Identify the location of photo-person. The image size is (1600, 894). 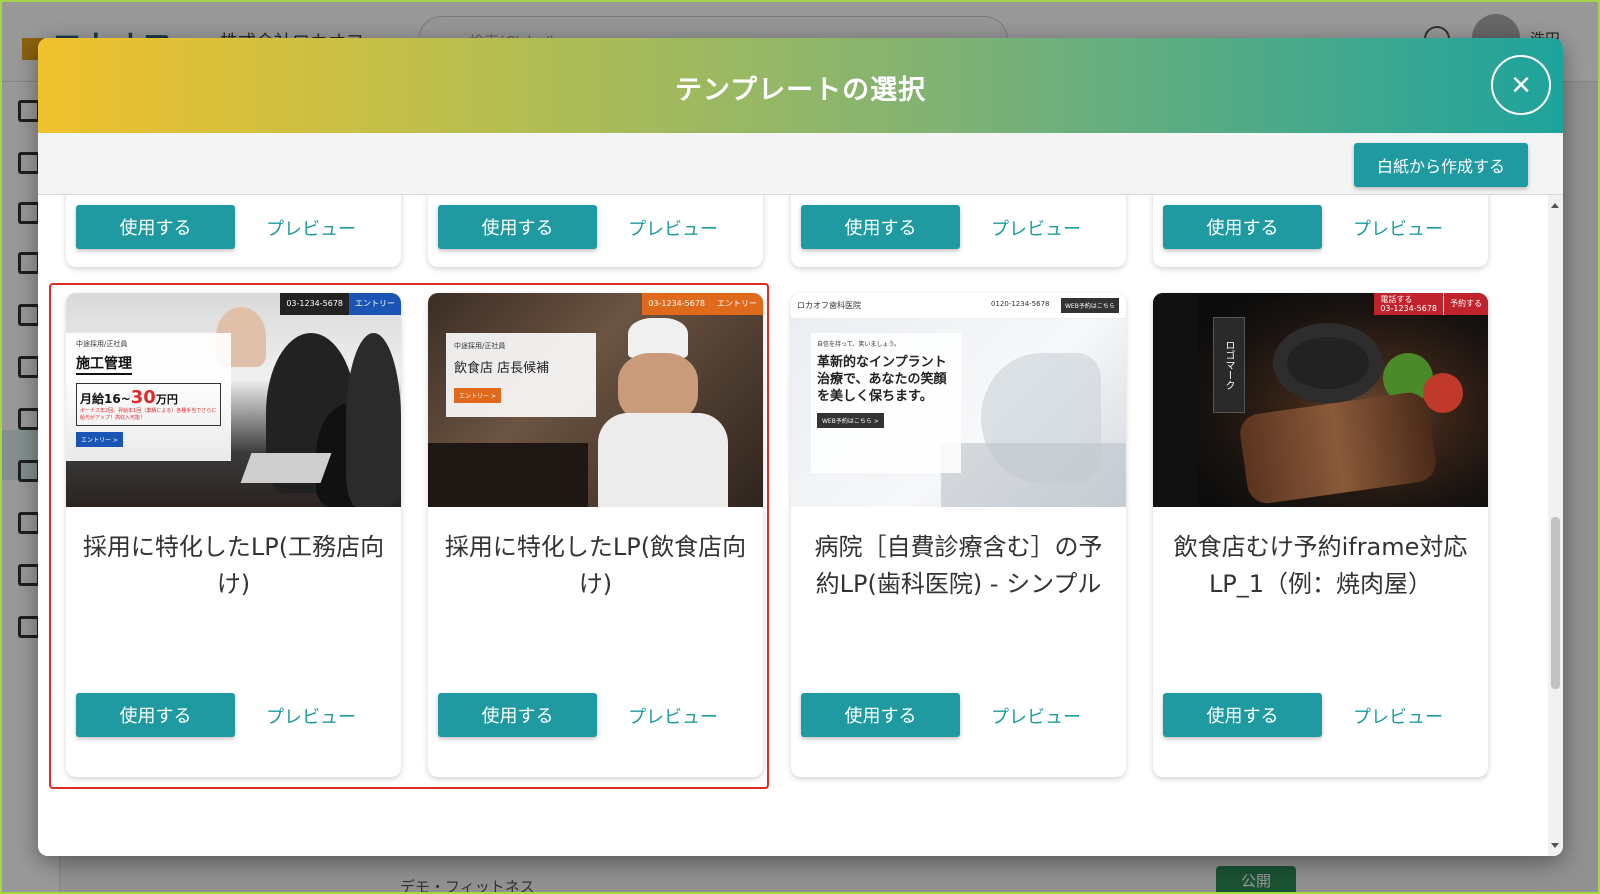
(373, 420).